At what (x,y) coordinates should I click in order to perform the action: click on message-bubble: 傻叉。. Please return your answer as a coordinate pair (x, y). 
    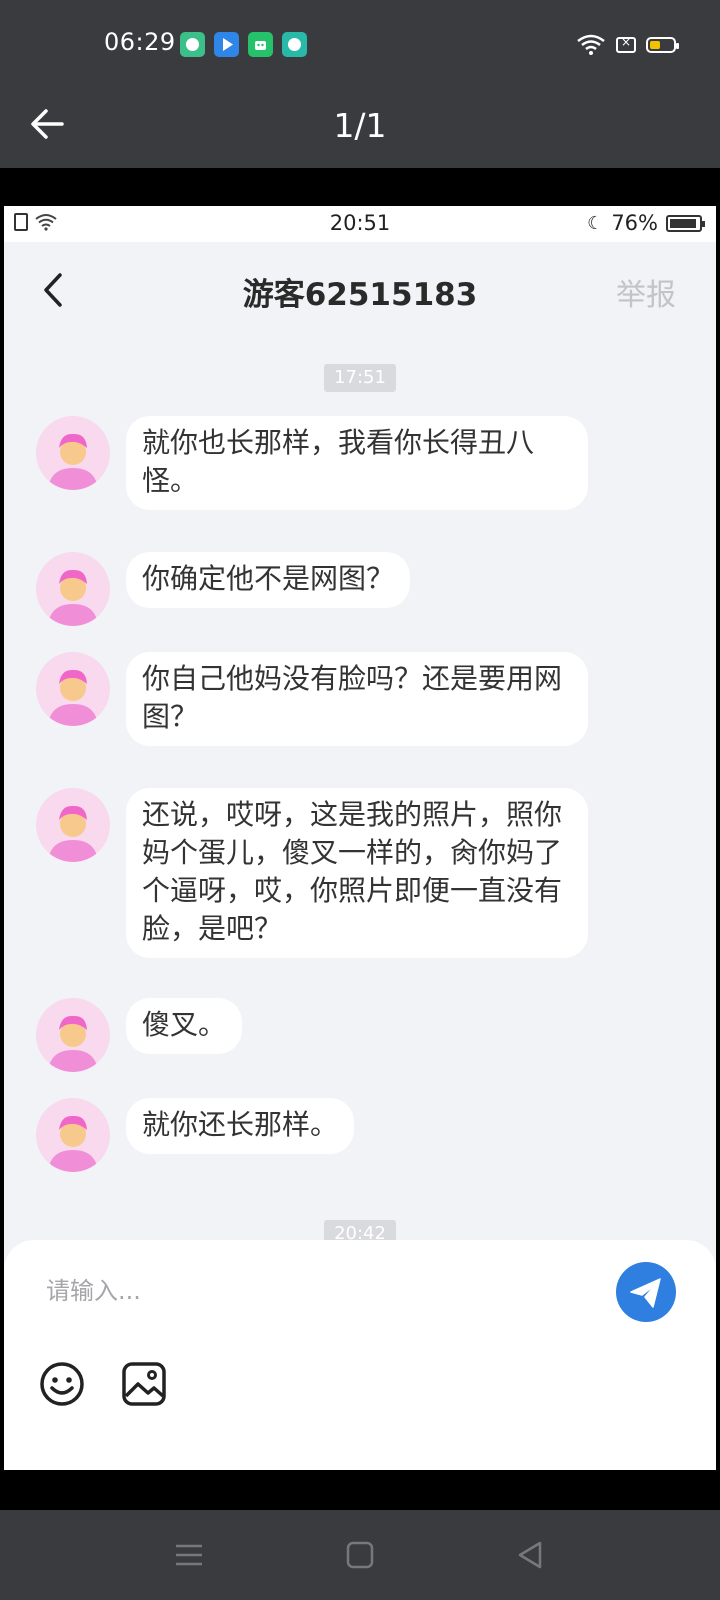
    Looking at the image, I should click on (184, 1026).